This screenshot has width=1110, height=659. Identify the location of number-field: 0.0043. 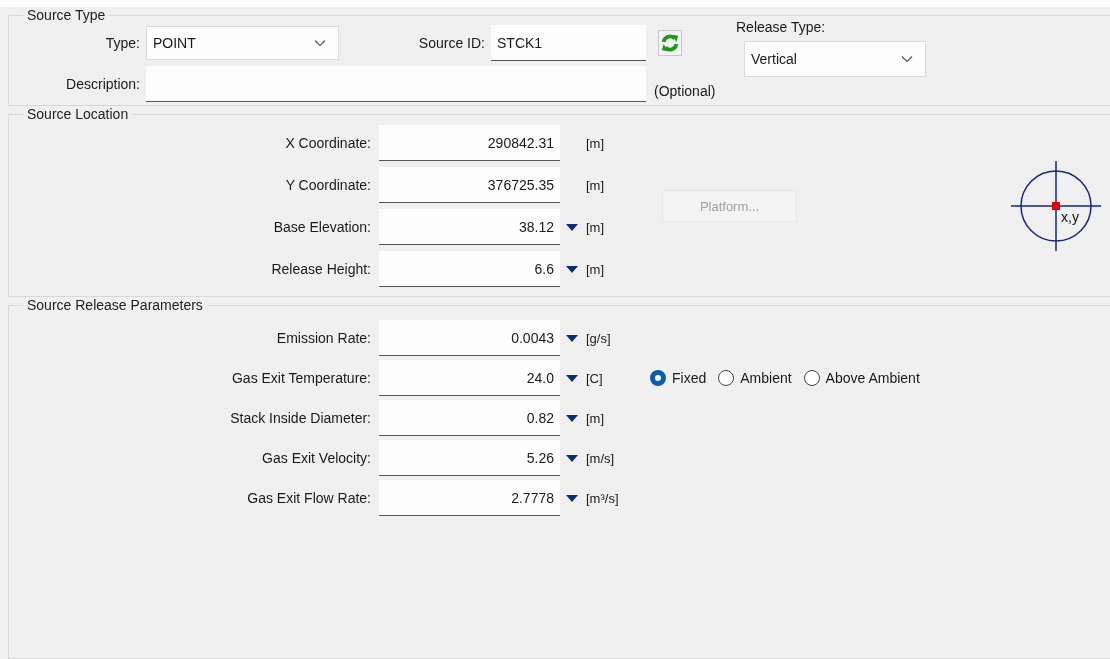
(469, 338).